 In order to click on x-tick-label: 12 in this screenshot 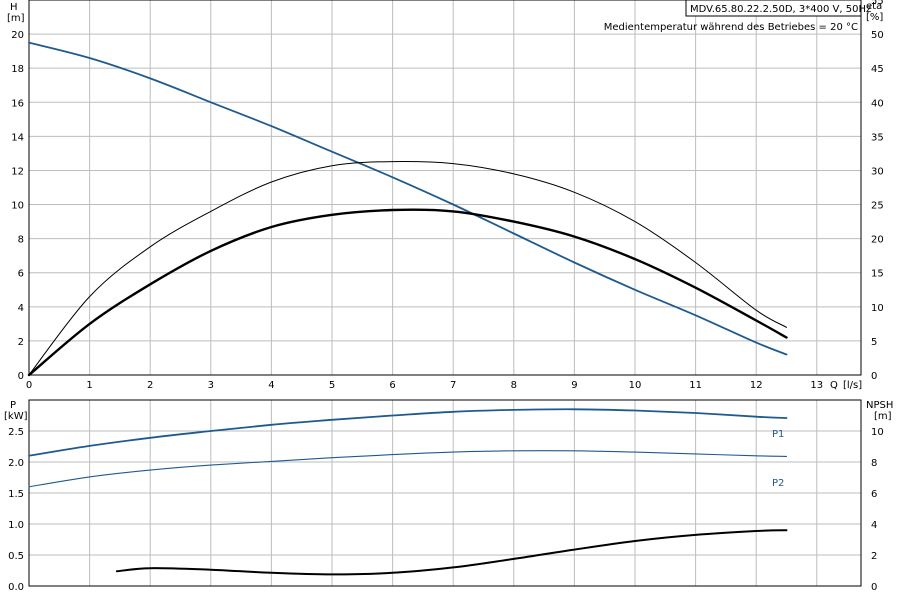, I will do `click(756, 385)`.